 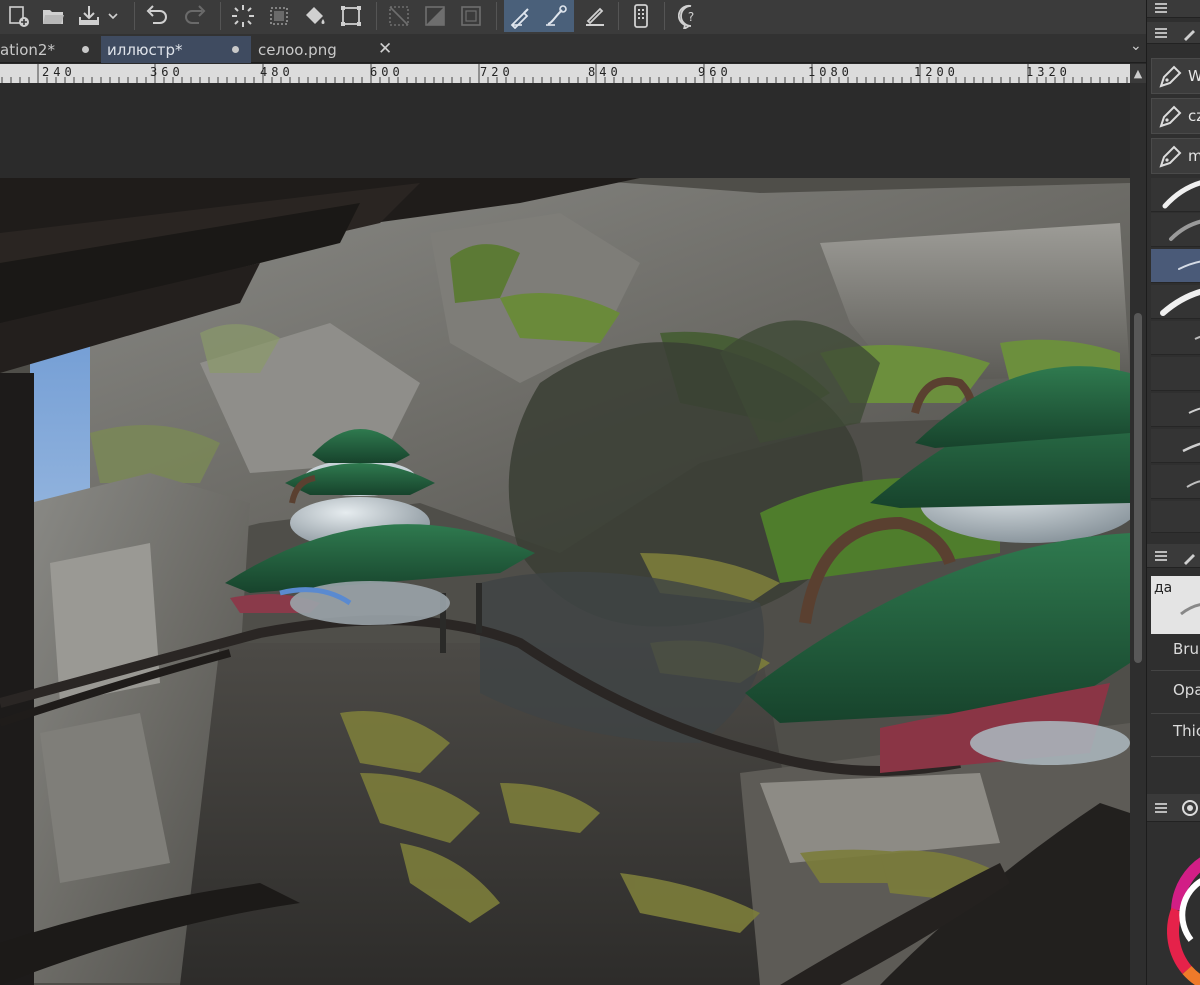 What do you see at coordinates (53, 16) in the screenshot?
I see `open-folder-icon` at bounding box center [53, 16].